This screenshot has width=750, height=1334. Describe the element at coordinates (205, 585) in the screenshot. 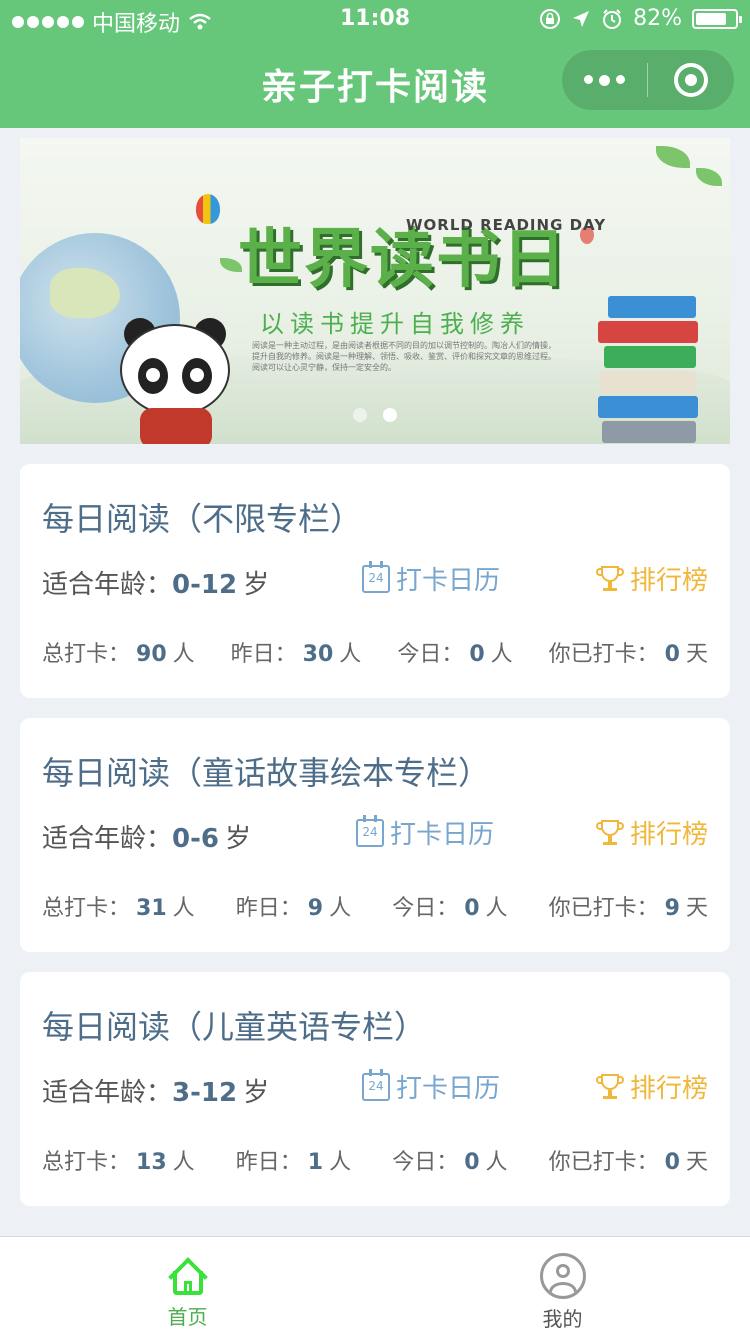

I see `age-value: 0-12` at that location.